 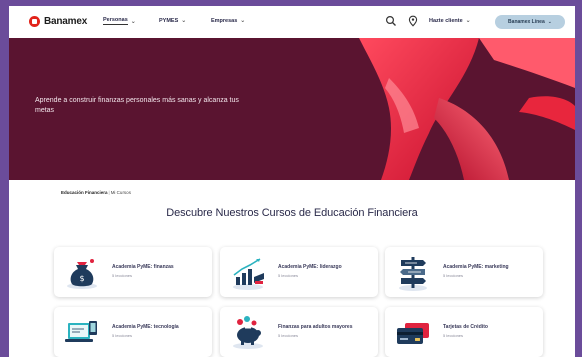 I want to click on nav-item-label: Empresas, so click(x=224, y=20).